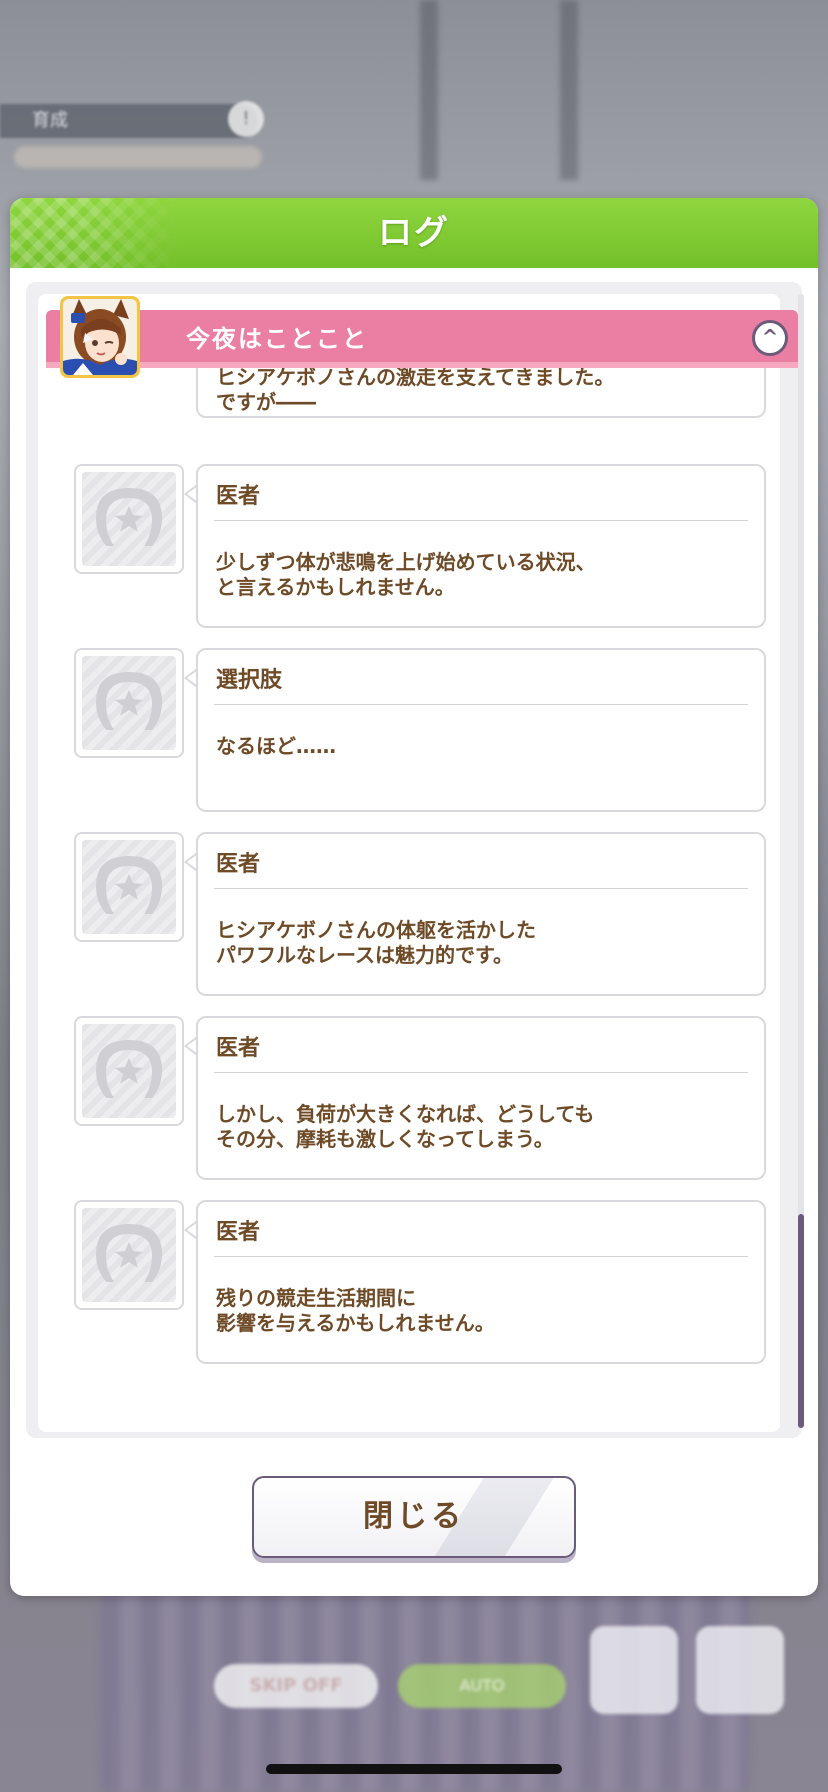 This screenshot has height=1792, width=828. I want to click on character-avatar, so click(100, 337).